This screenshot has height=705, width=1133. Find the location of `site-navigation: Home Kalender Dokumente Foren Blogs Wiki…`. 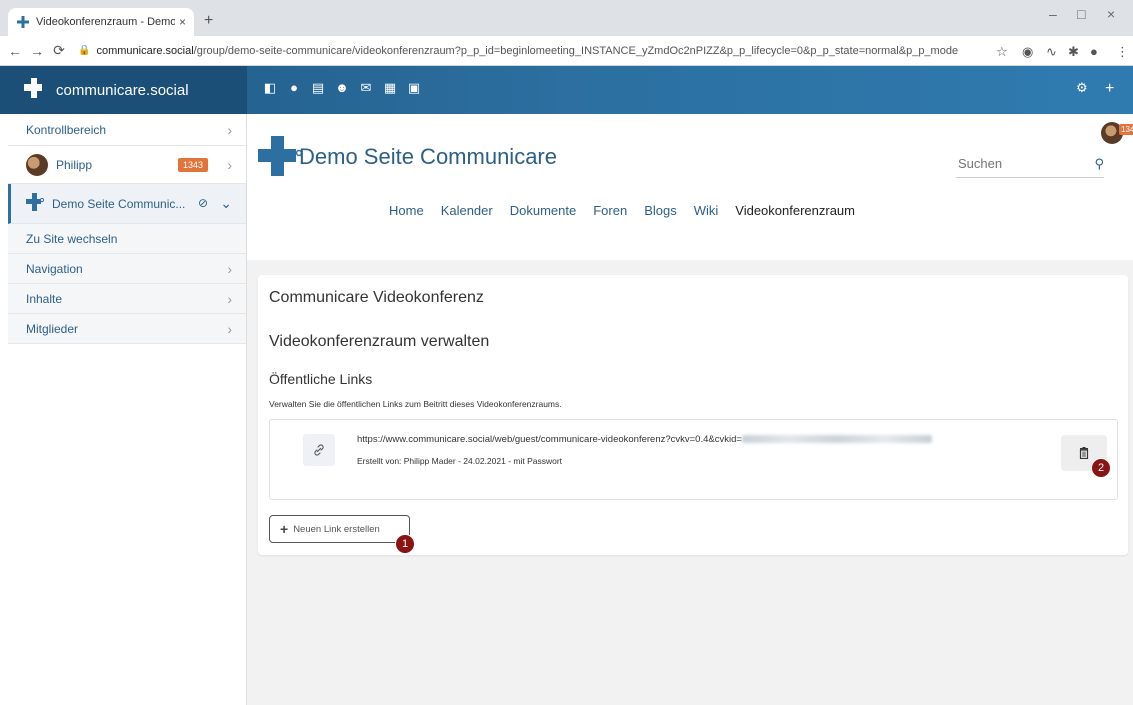

site-navigation: Home Kalender Dokumente Foren Blogs Wiki… is located at coordinates (622, 210).